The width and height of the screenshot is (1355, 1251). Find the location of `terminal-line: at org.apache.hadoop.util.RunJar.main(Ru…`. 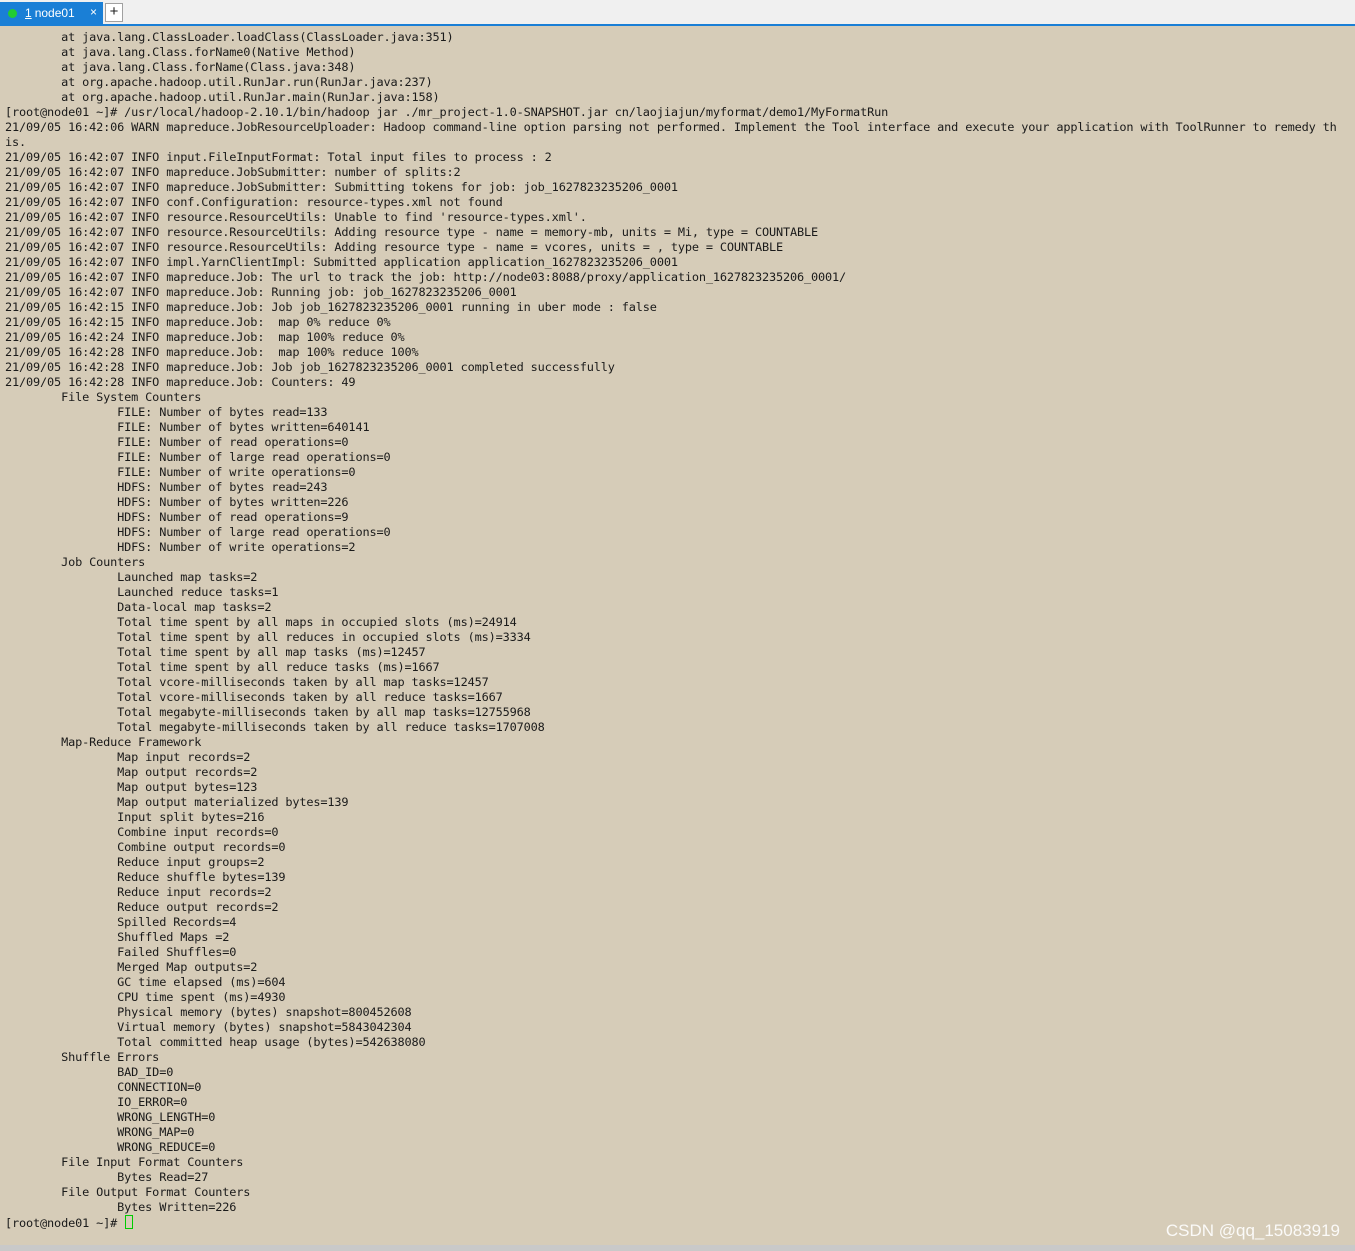

terminal-line: at org.apache.hadoop.util.RunJar.main(Ru… is located at coordinates (222, 97).